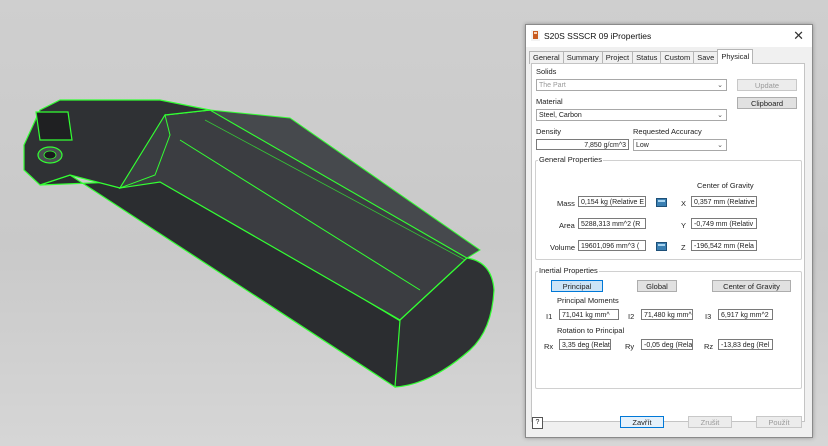  I want to click on center-of-gravity-label: Center of Gravity, so click(725, 185).